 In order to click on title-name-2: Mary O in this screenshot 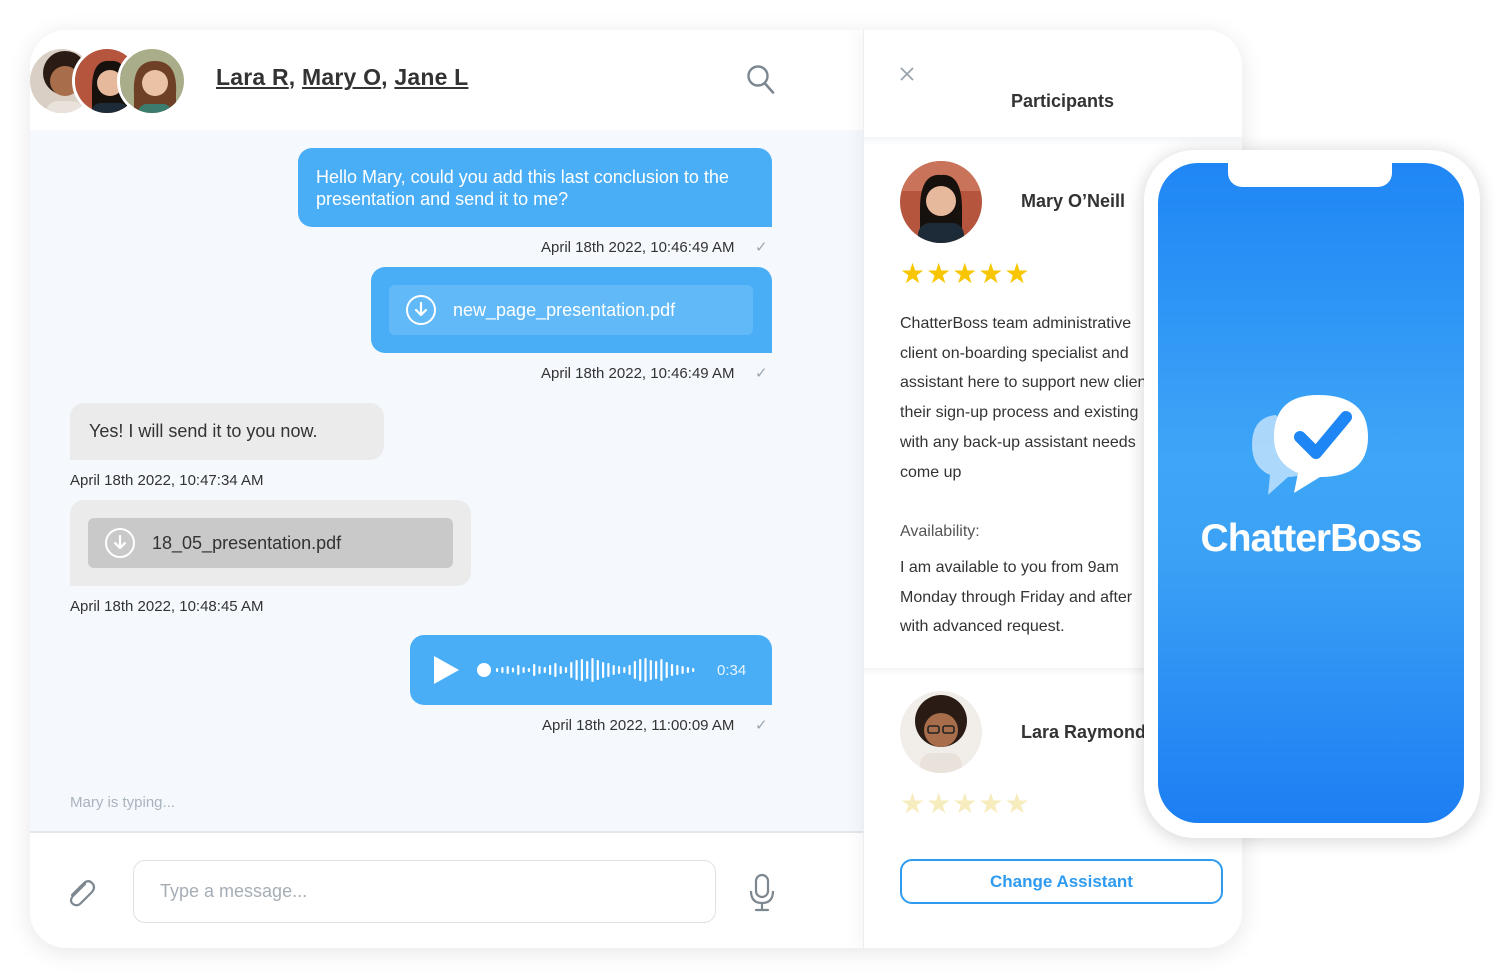, I will do `click(341, 77)`.